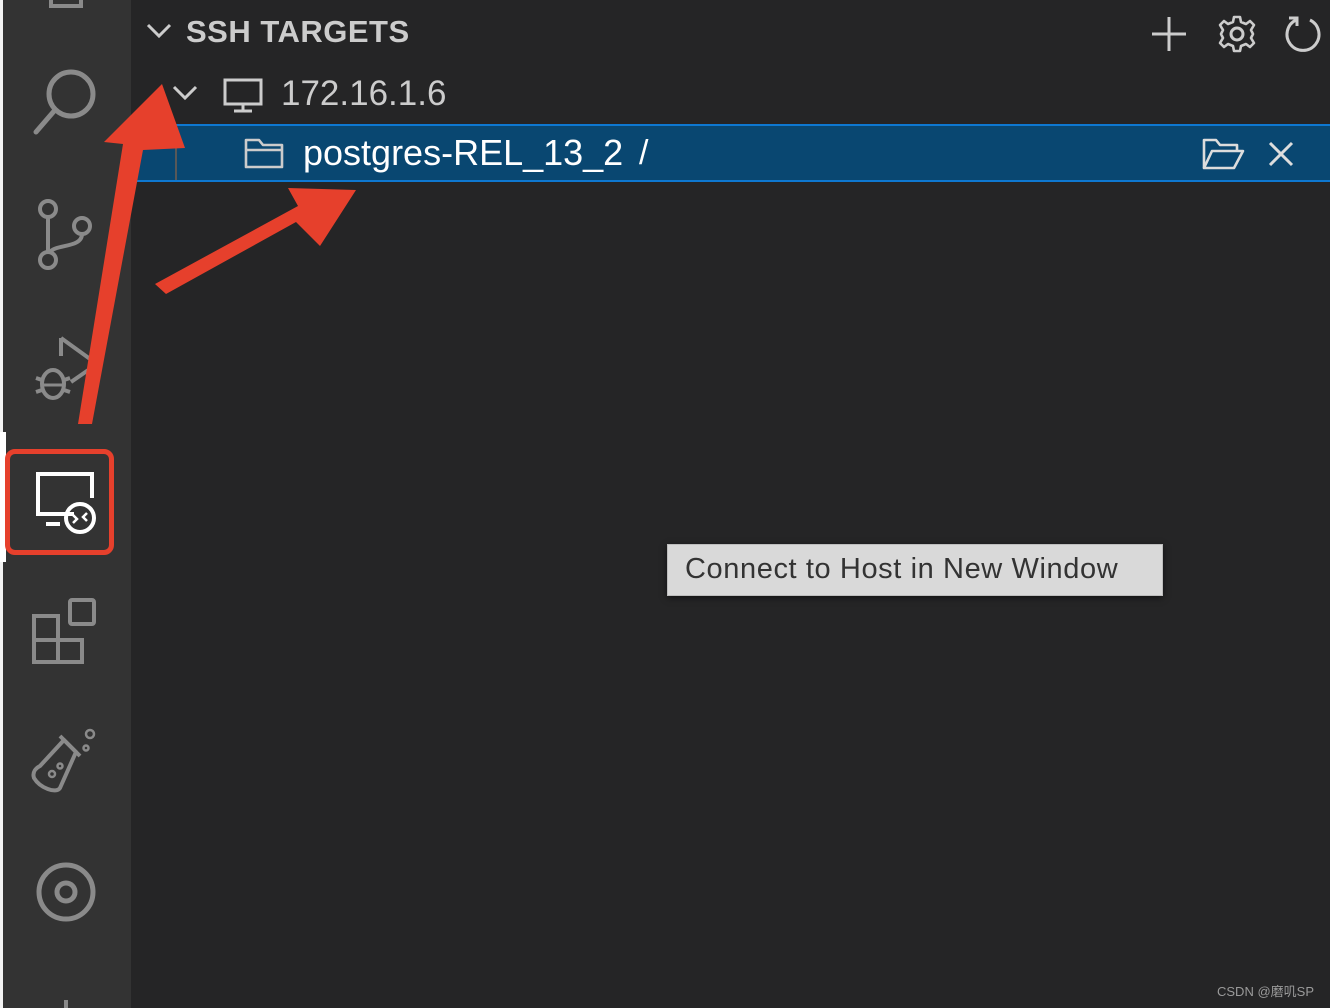  Describe the element at coordinates (463, 152) in the screenshot. I see `folder-label: postgres-REL_13_2` at that location.